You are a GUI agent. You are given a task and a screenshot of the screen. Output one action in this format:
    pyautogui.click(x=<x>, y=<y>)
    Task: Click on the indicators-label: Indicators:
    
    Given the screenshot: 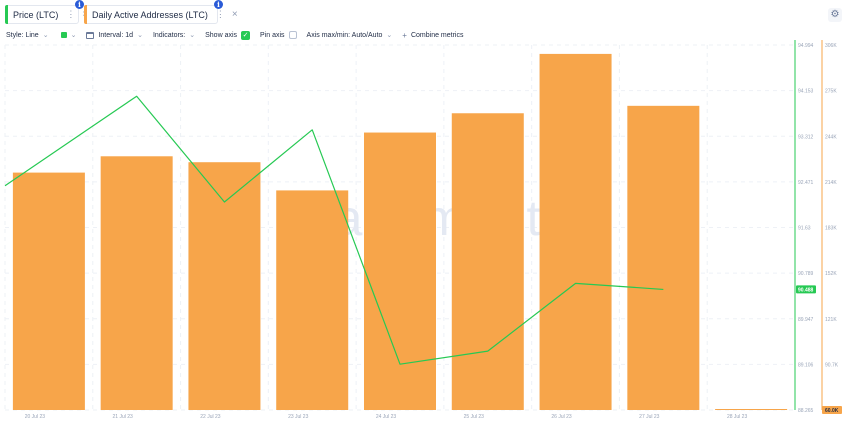 What is the action you would take?
    pyautogui.click(x=169, y=35)
    